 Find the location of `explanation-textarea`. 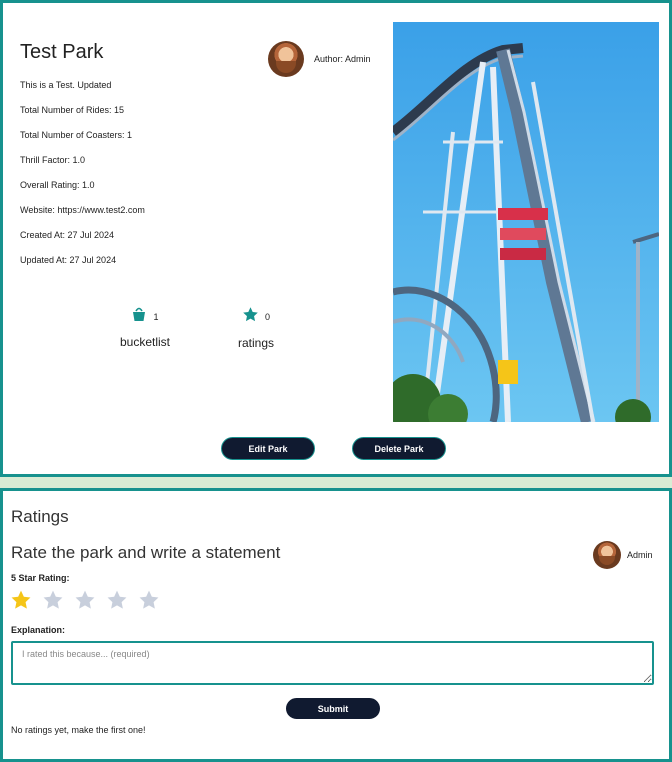

explanation-textarea is located at coordinates (332, 663).